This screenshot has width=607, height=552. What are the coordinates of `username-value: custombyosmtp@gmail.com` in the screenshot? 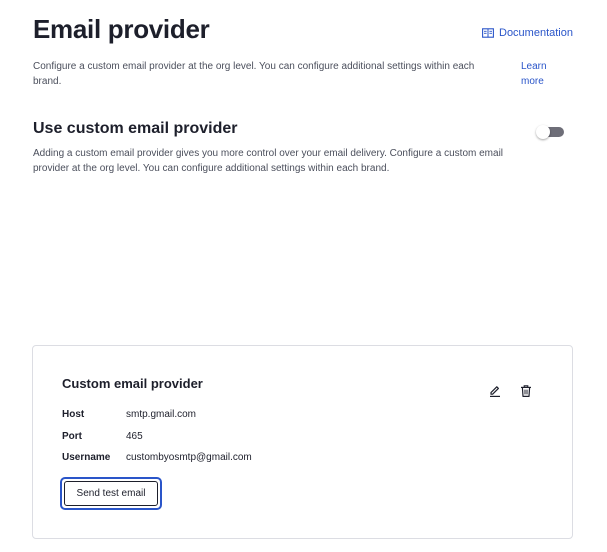 It's located at (189, 457).